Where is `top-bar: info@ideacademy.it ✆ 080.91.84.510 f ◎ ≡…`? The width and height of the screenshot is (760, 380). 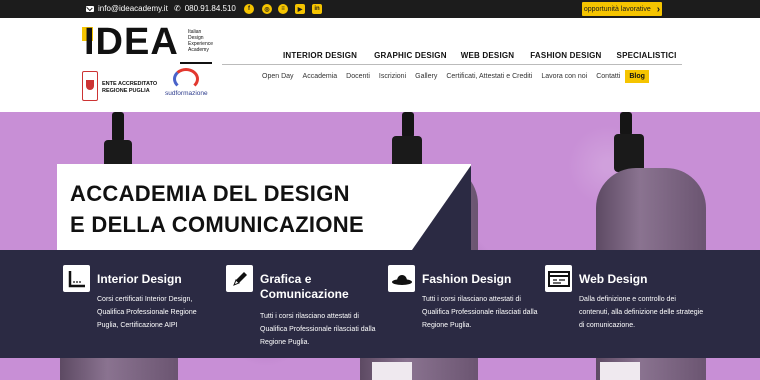
top-bar: info@ideacademy.it ✆ 080.91.84.510 f ◎ ≡… is located at coordinates (380, 9).